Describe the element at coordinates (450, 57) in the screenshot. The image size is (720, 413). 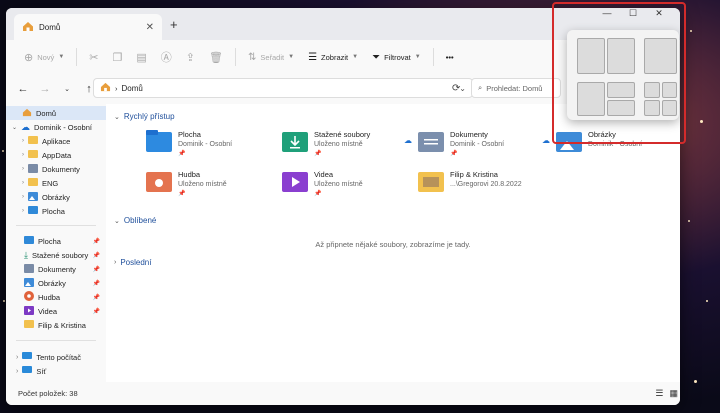
I see `more-options-button: •••` at that location.